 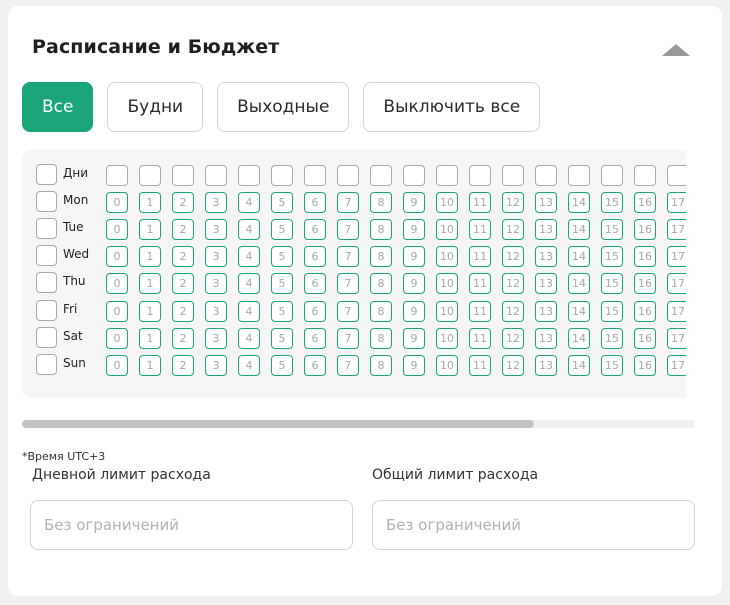 I want to click on collapse-arrow-icon, so click(x=676, y=50).